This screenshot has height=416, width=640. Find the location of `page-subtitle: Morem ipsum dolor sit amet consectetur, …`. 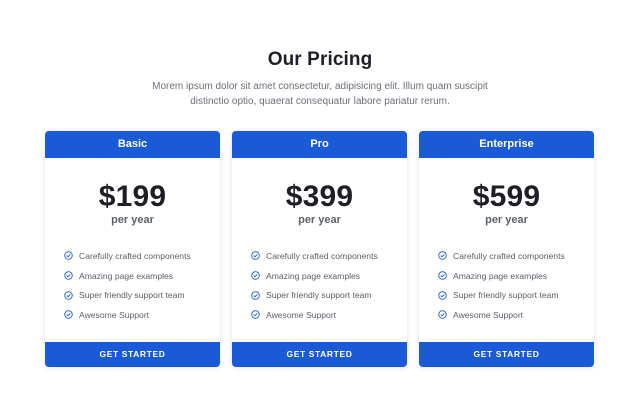

page-subtitle: Morem ipsum dolor sit amet consectetur, … is located at coordinates (320, 94).